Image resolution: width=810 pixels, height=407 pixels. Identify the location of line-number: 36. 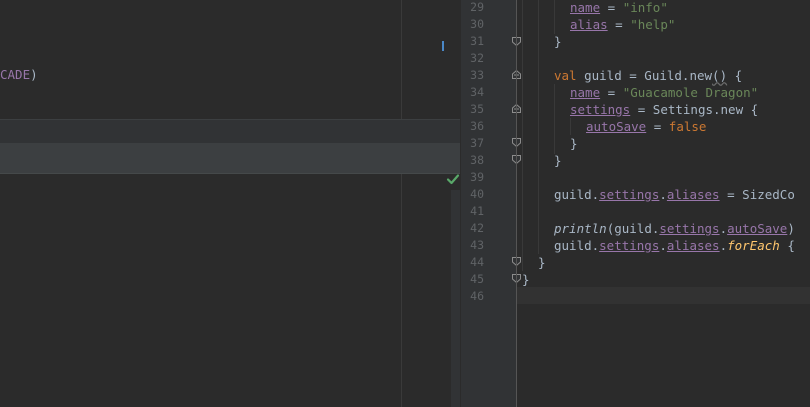
(477, 126).